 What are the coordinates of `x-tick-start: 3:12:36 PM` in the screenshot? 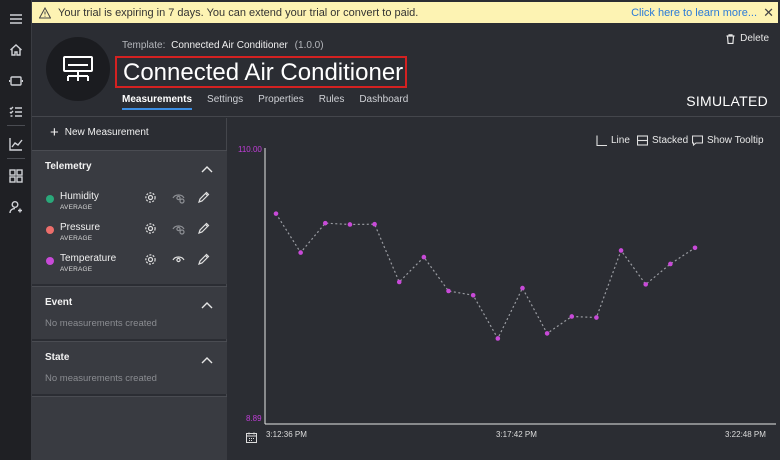 It's located at (286, 434).